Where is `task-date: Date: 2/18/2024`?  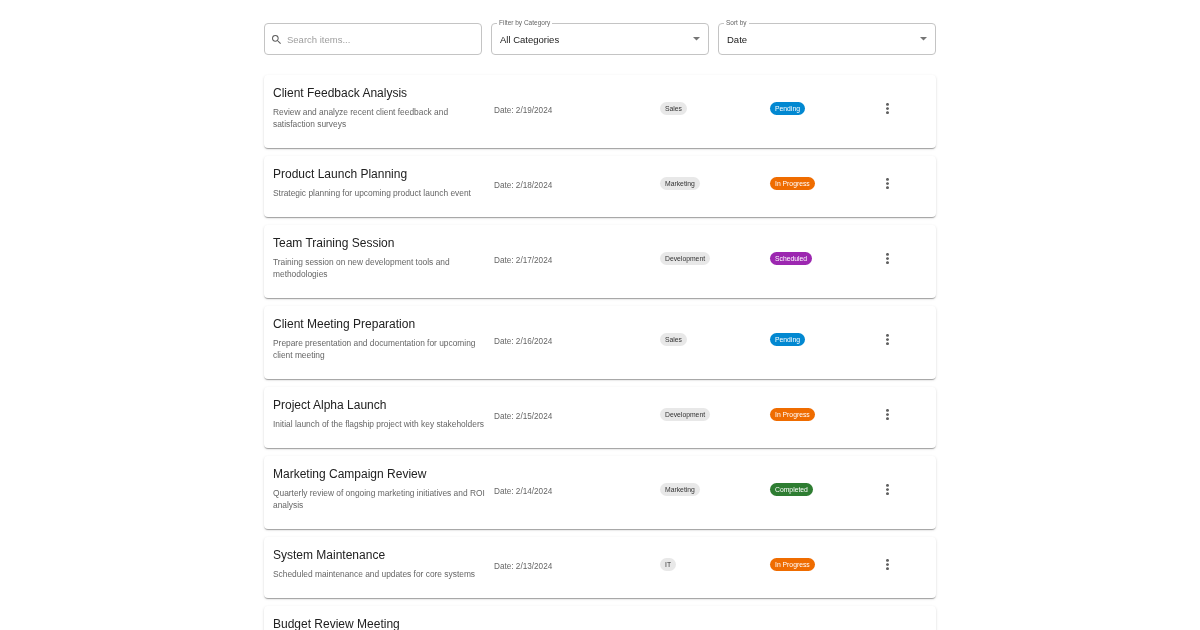 task-date: Date: 2/18/2024 is located at coordinates (523, 185).